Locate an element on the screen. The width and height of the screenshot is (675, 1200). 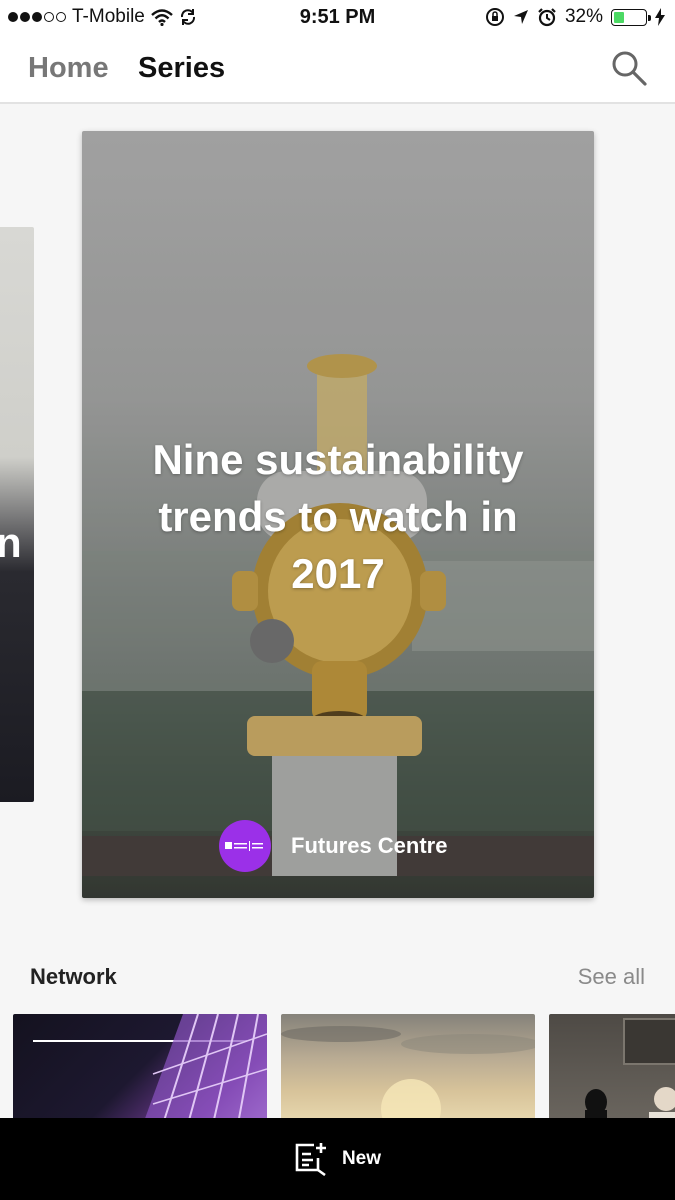
futures-centre-logo-icon is located at coordinates (244, 846).